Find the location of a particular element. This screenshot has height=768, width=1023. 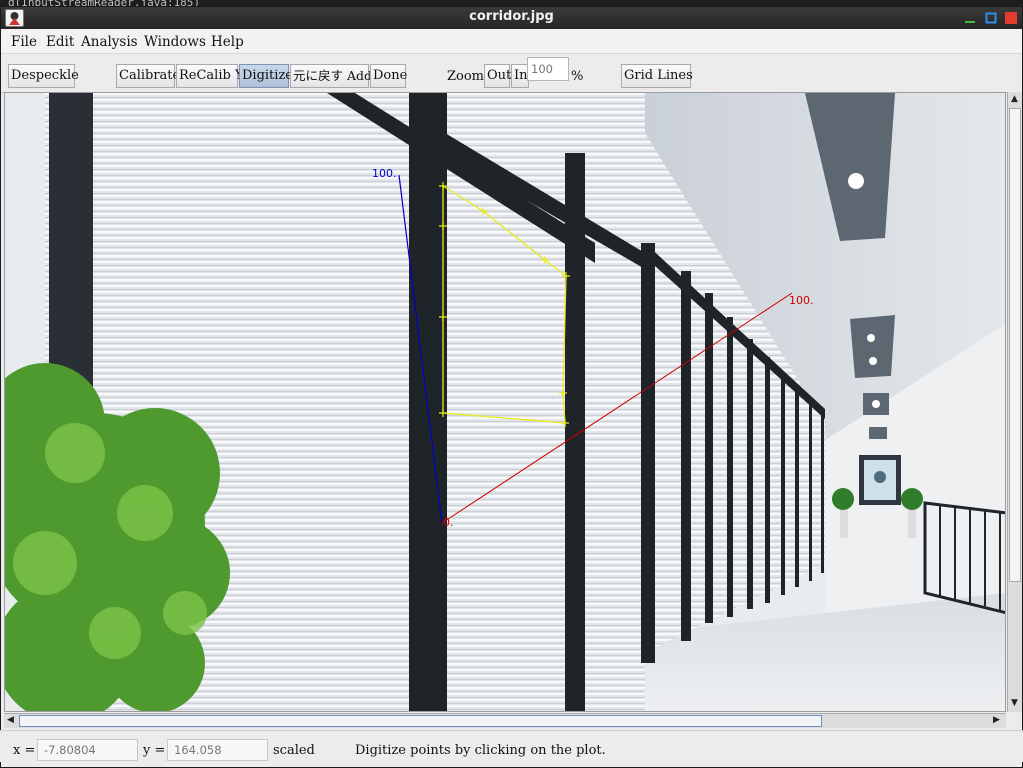

horizontal-scrollbar: ◀ ▶ is located at coordinates (505, 720).